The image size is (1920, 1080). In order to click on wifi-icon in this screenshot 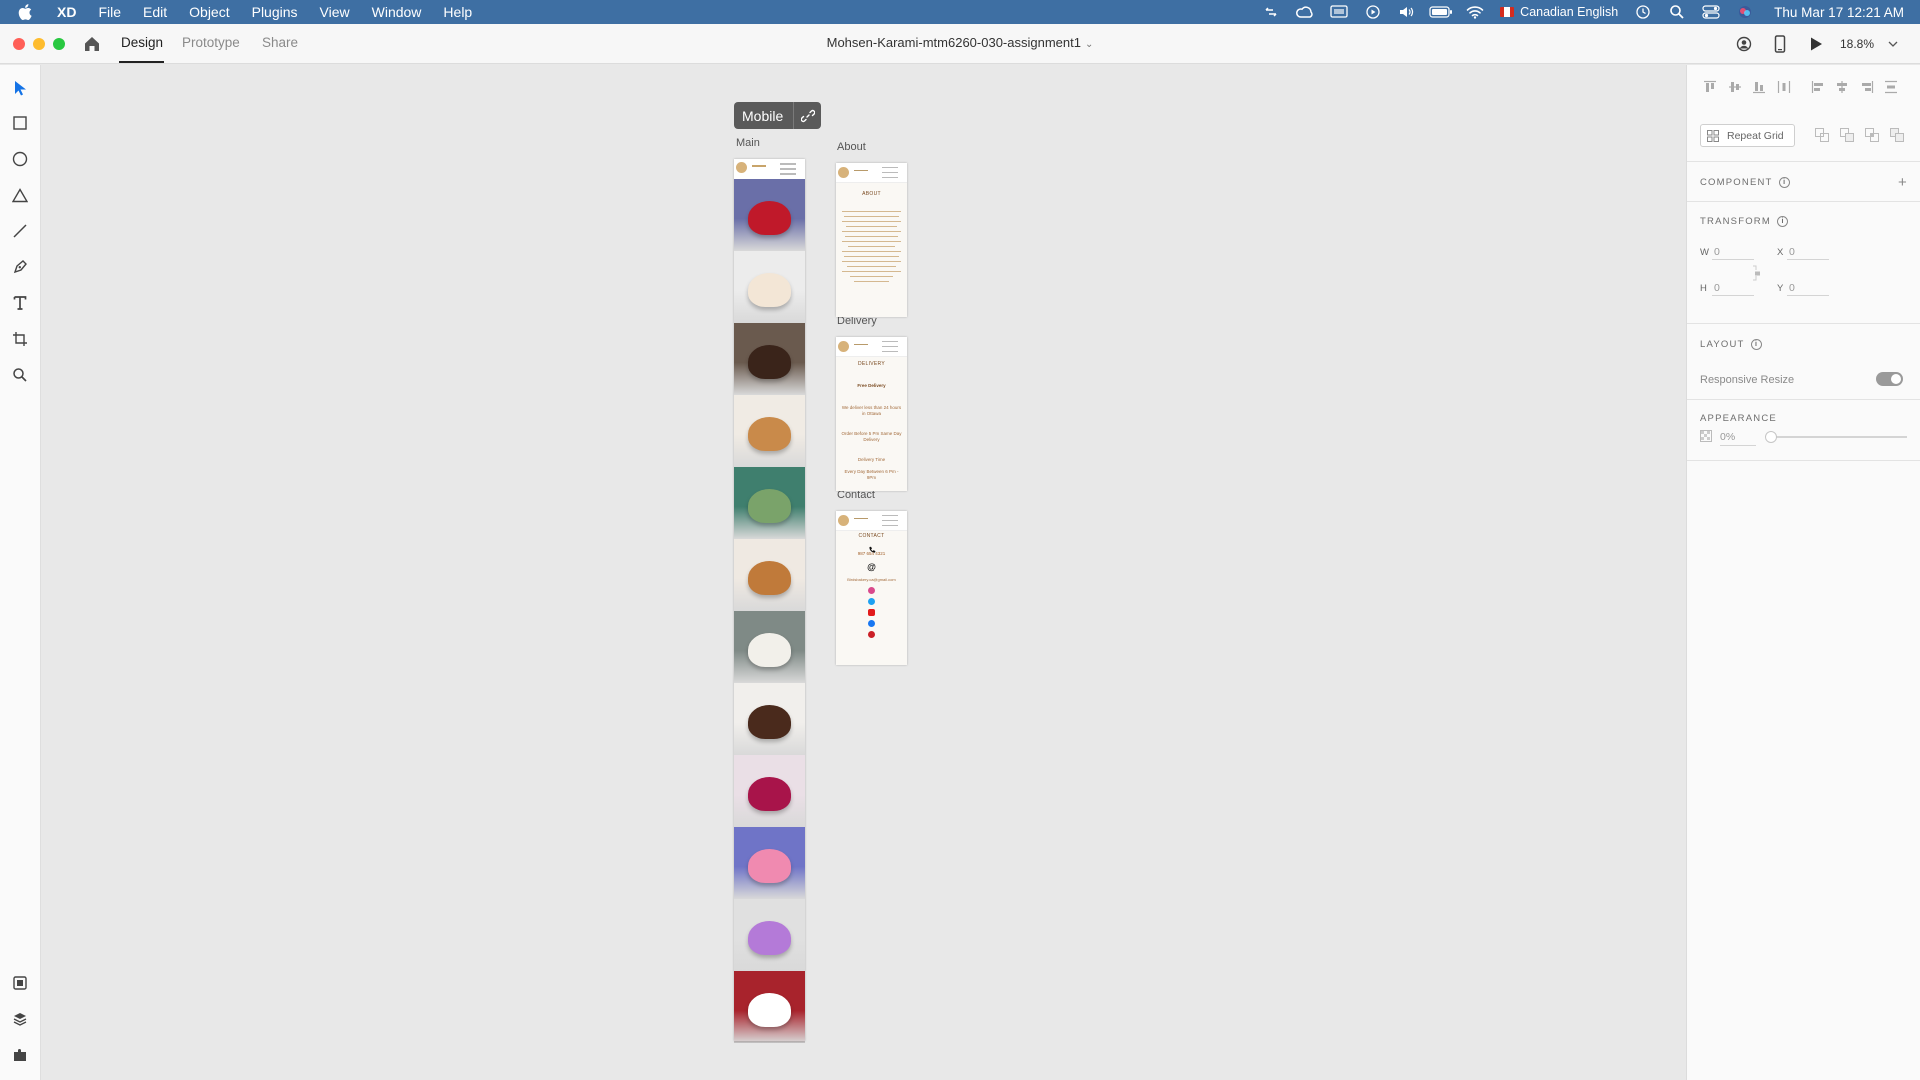, I will do `click(1475, 12)`.